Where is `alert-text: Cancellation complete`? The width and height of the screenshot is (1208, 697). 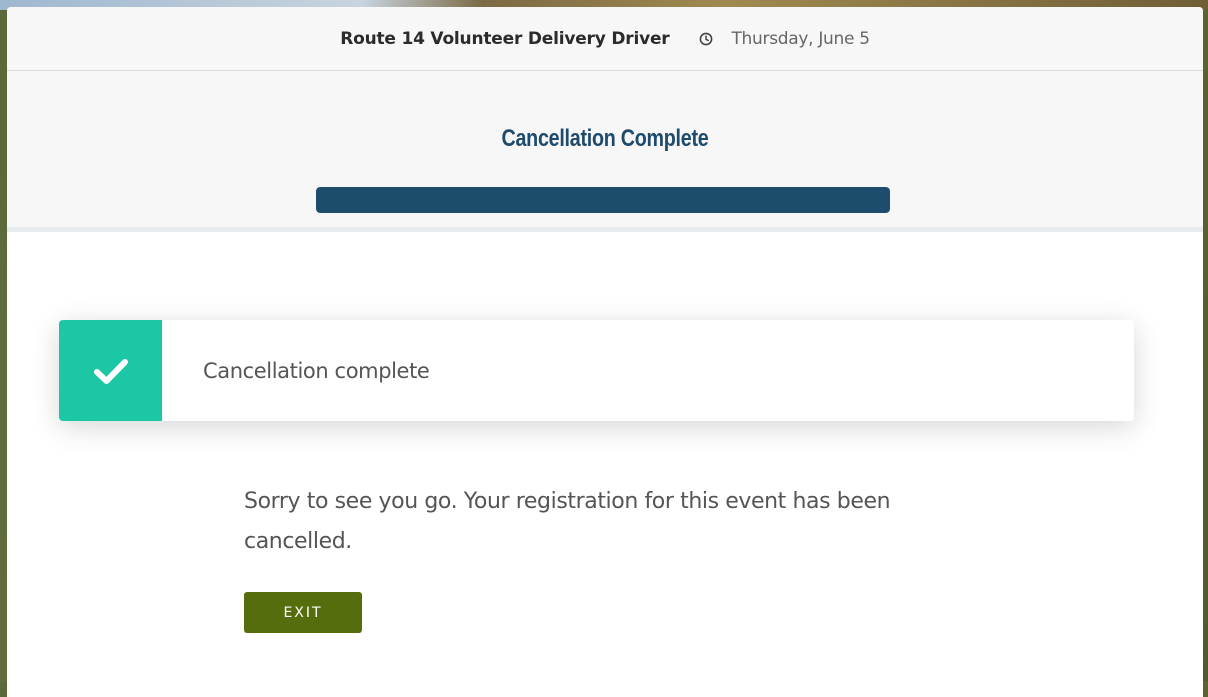 alert-text: Cancellation complete is located at coordinates (316, 370).